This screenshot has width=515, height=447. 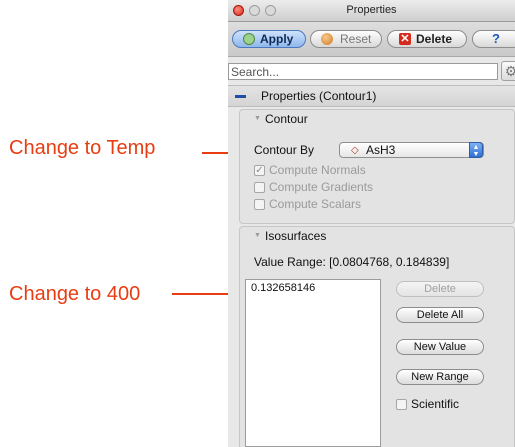 I want to click on isosurface-delete-button: Delete, so click(x=440, y=289).